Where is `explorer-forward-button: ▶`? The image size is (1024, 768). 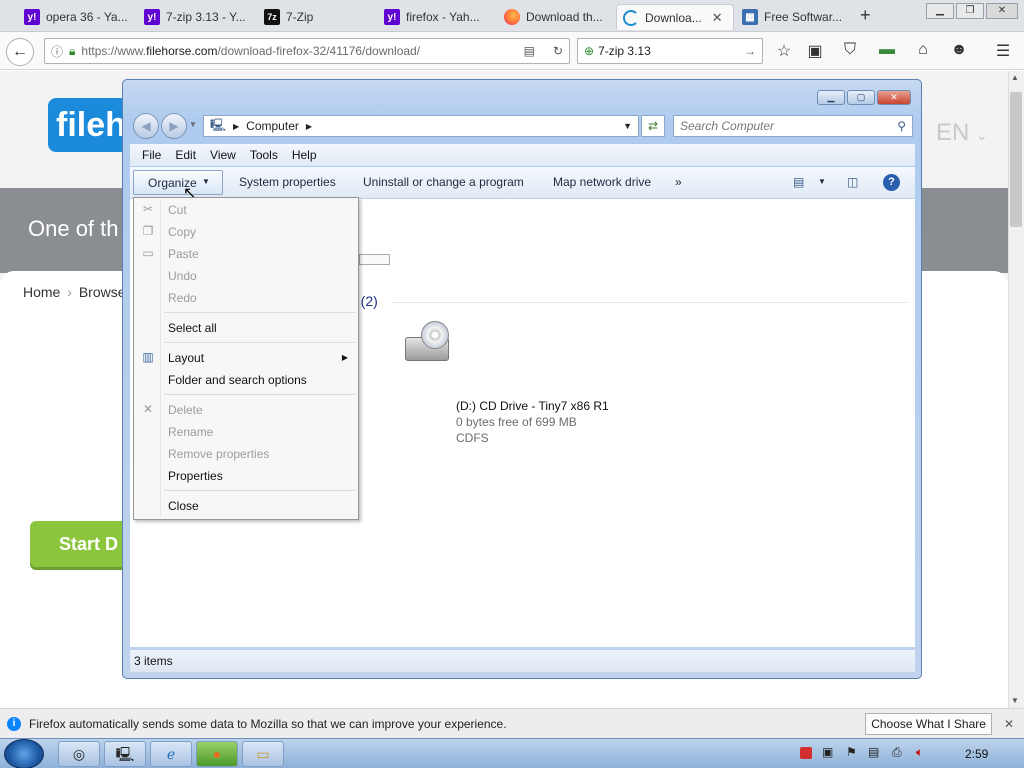 explorer-forward-button: ▶ is located at coordinates (174, 126).